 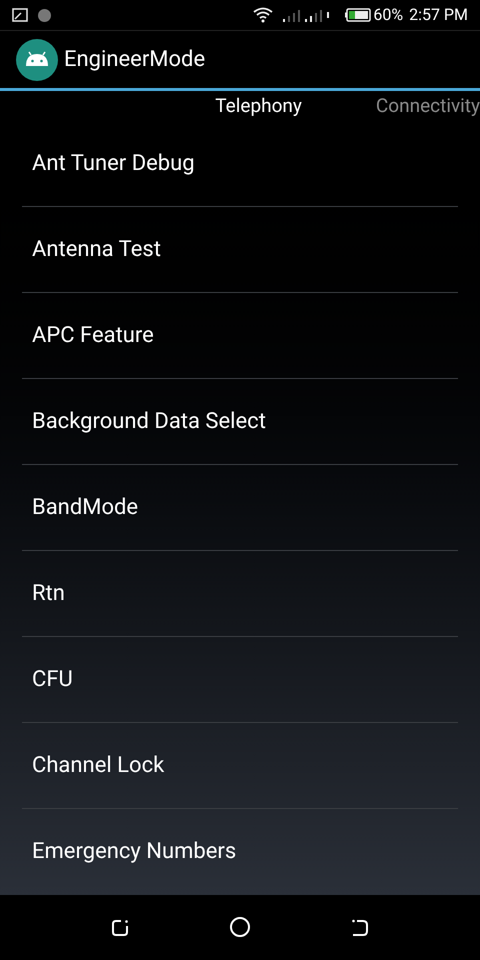 What do you see at coordinates (20, 15) in the screenshot?
I see `cast-icon` at bounding box center [20, 15].